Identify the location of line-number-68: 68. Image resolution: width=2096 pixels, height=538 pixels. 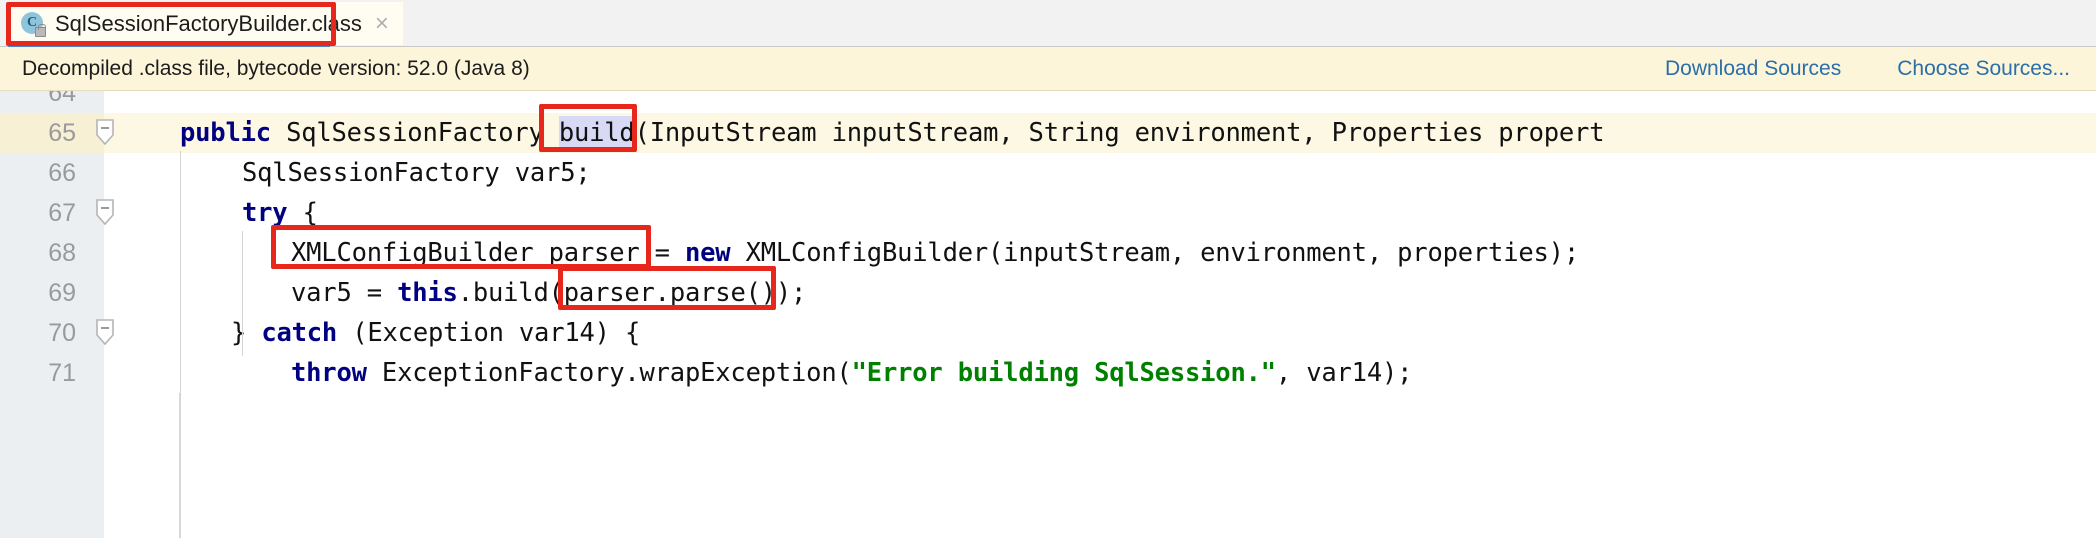
(62, 252).